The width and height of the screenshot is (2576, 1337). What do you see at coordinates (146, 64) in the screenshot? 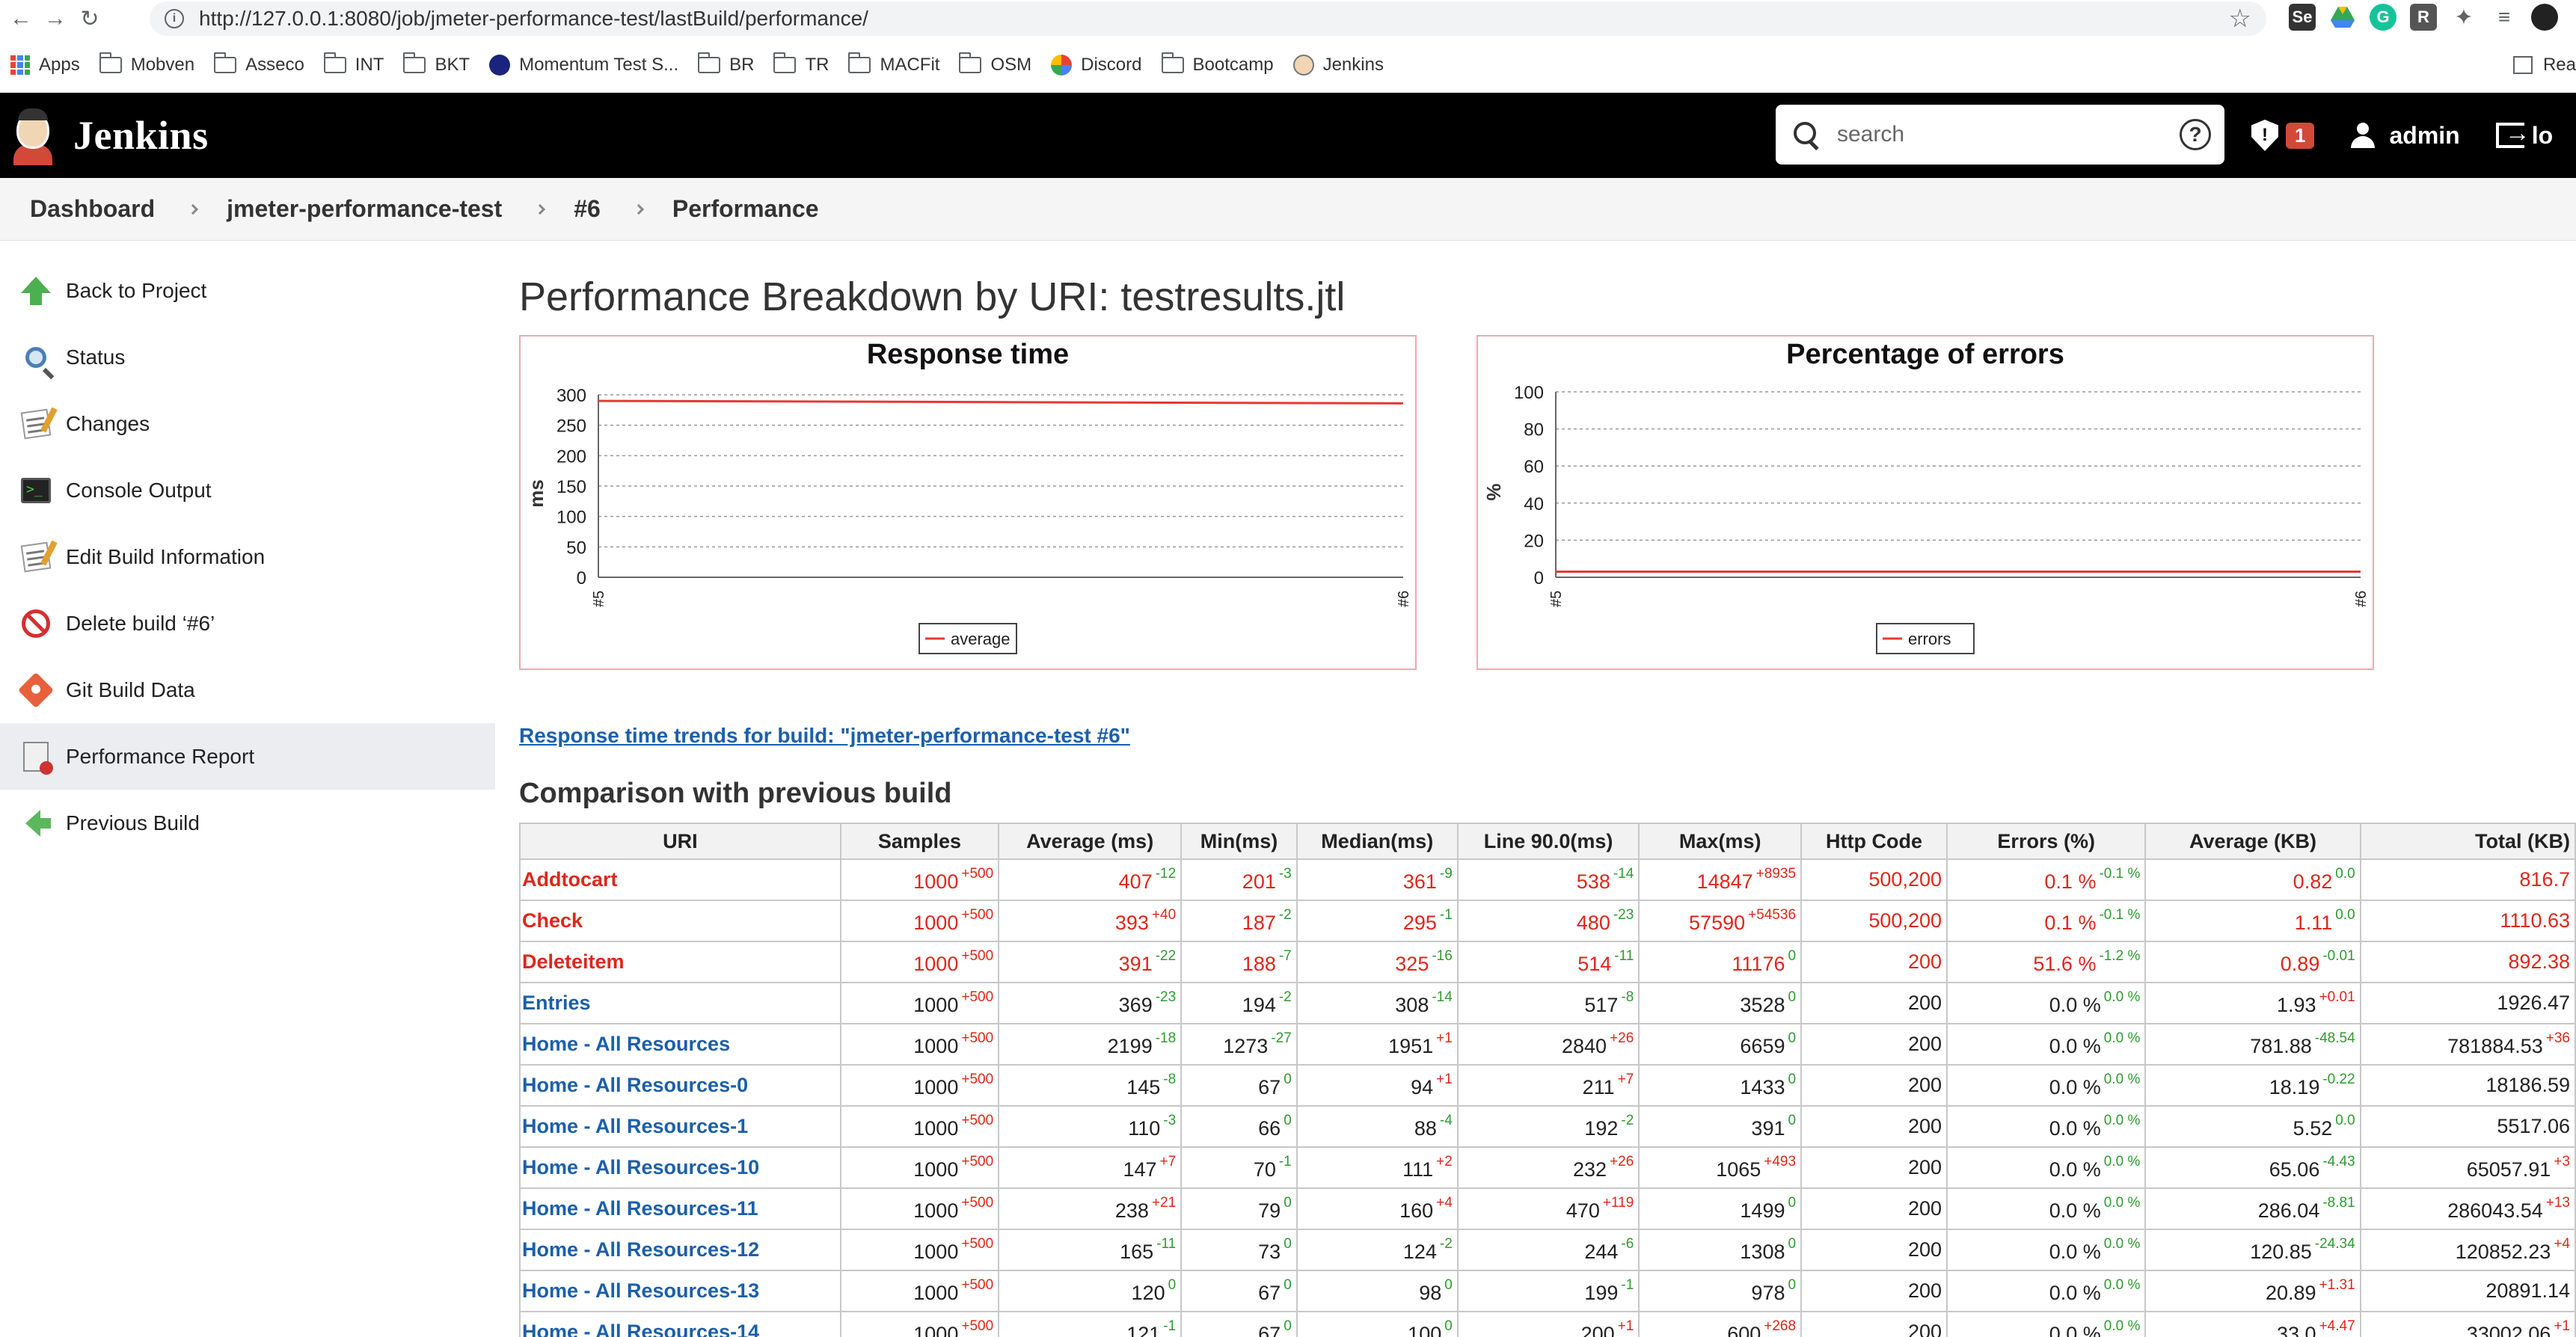
I see `bookmark-folder: Mobven` at bounding box center [146, 64].